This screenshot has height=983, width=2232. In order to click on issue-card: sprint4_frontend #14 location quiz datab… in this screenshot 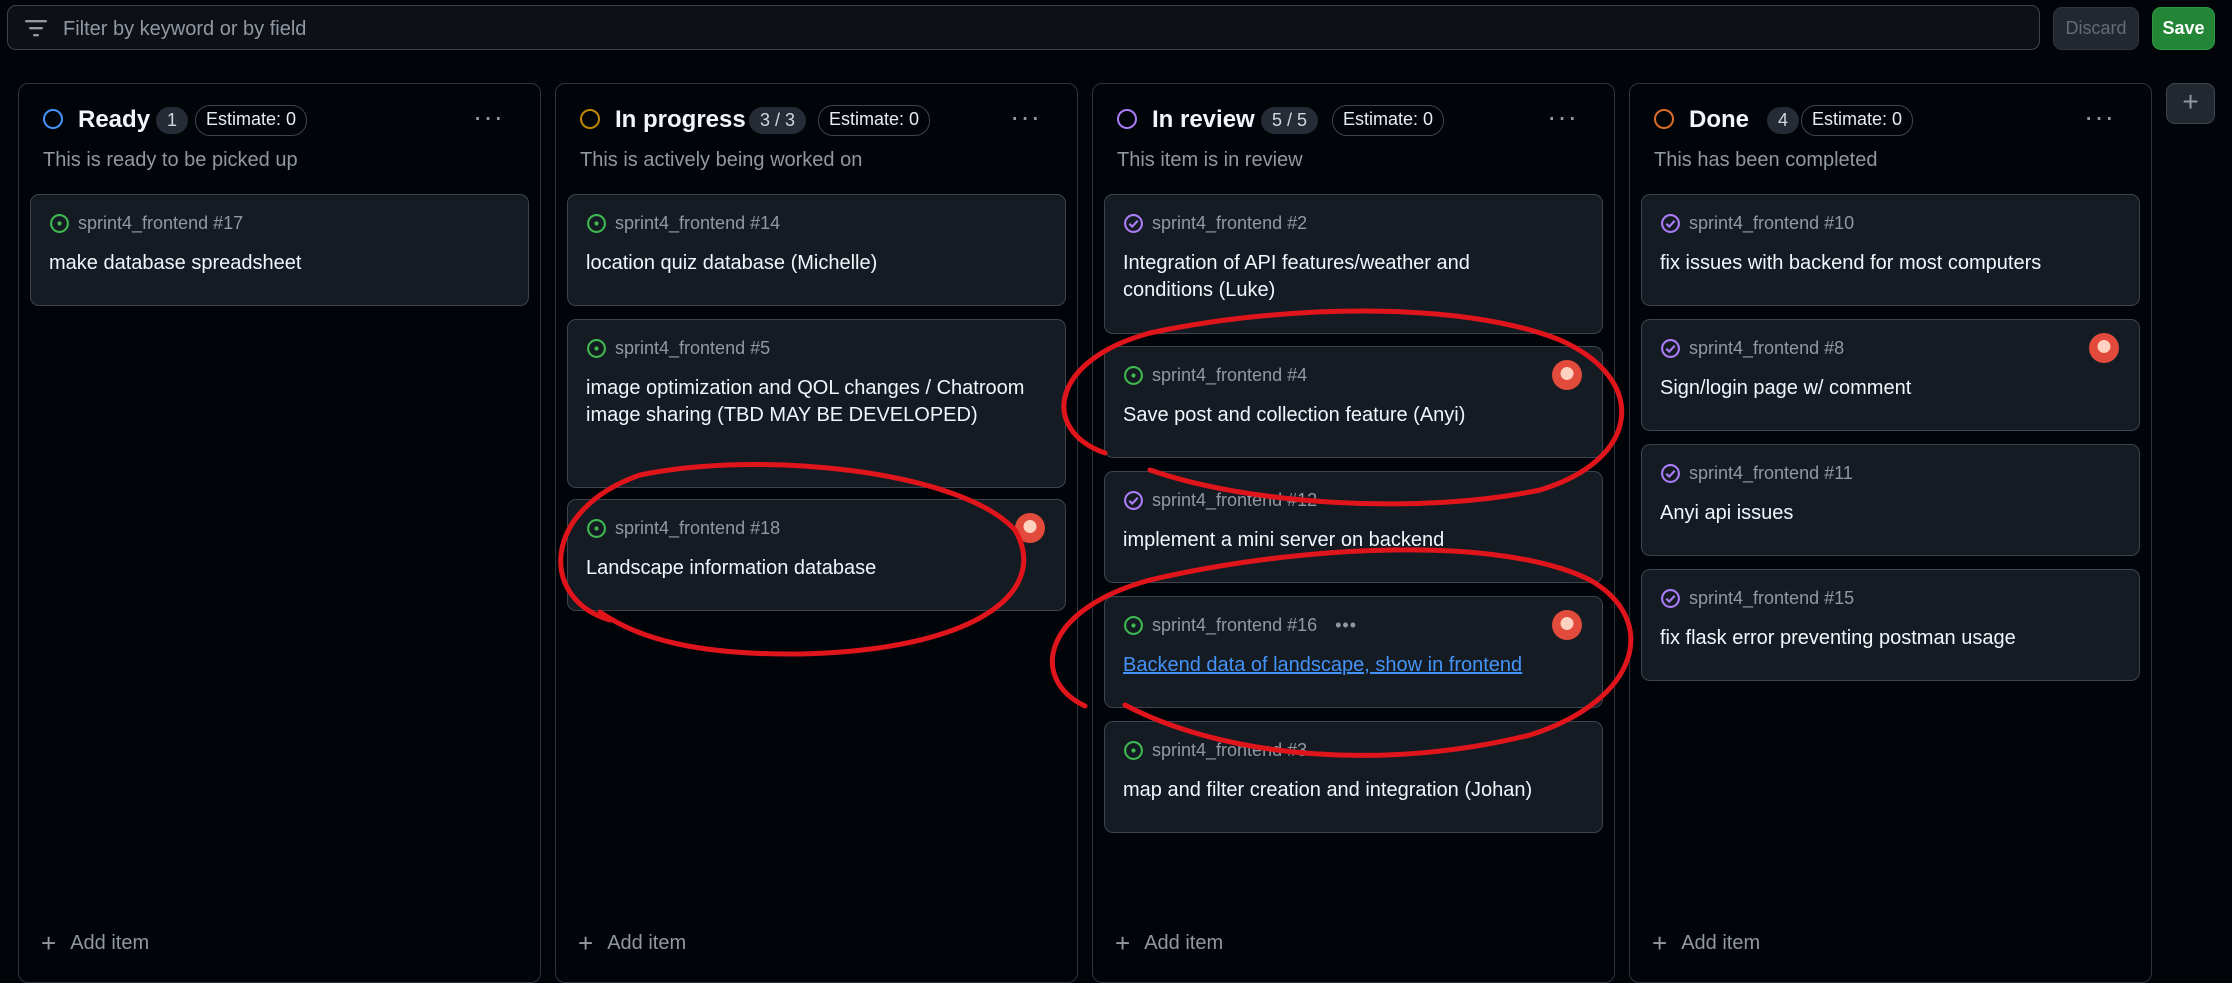, I will do `click(816, 250)`.